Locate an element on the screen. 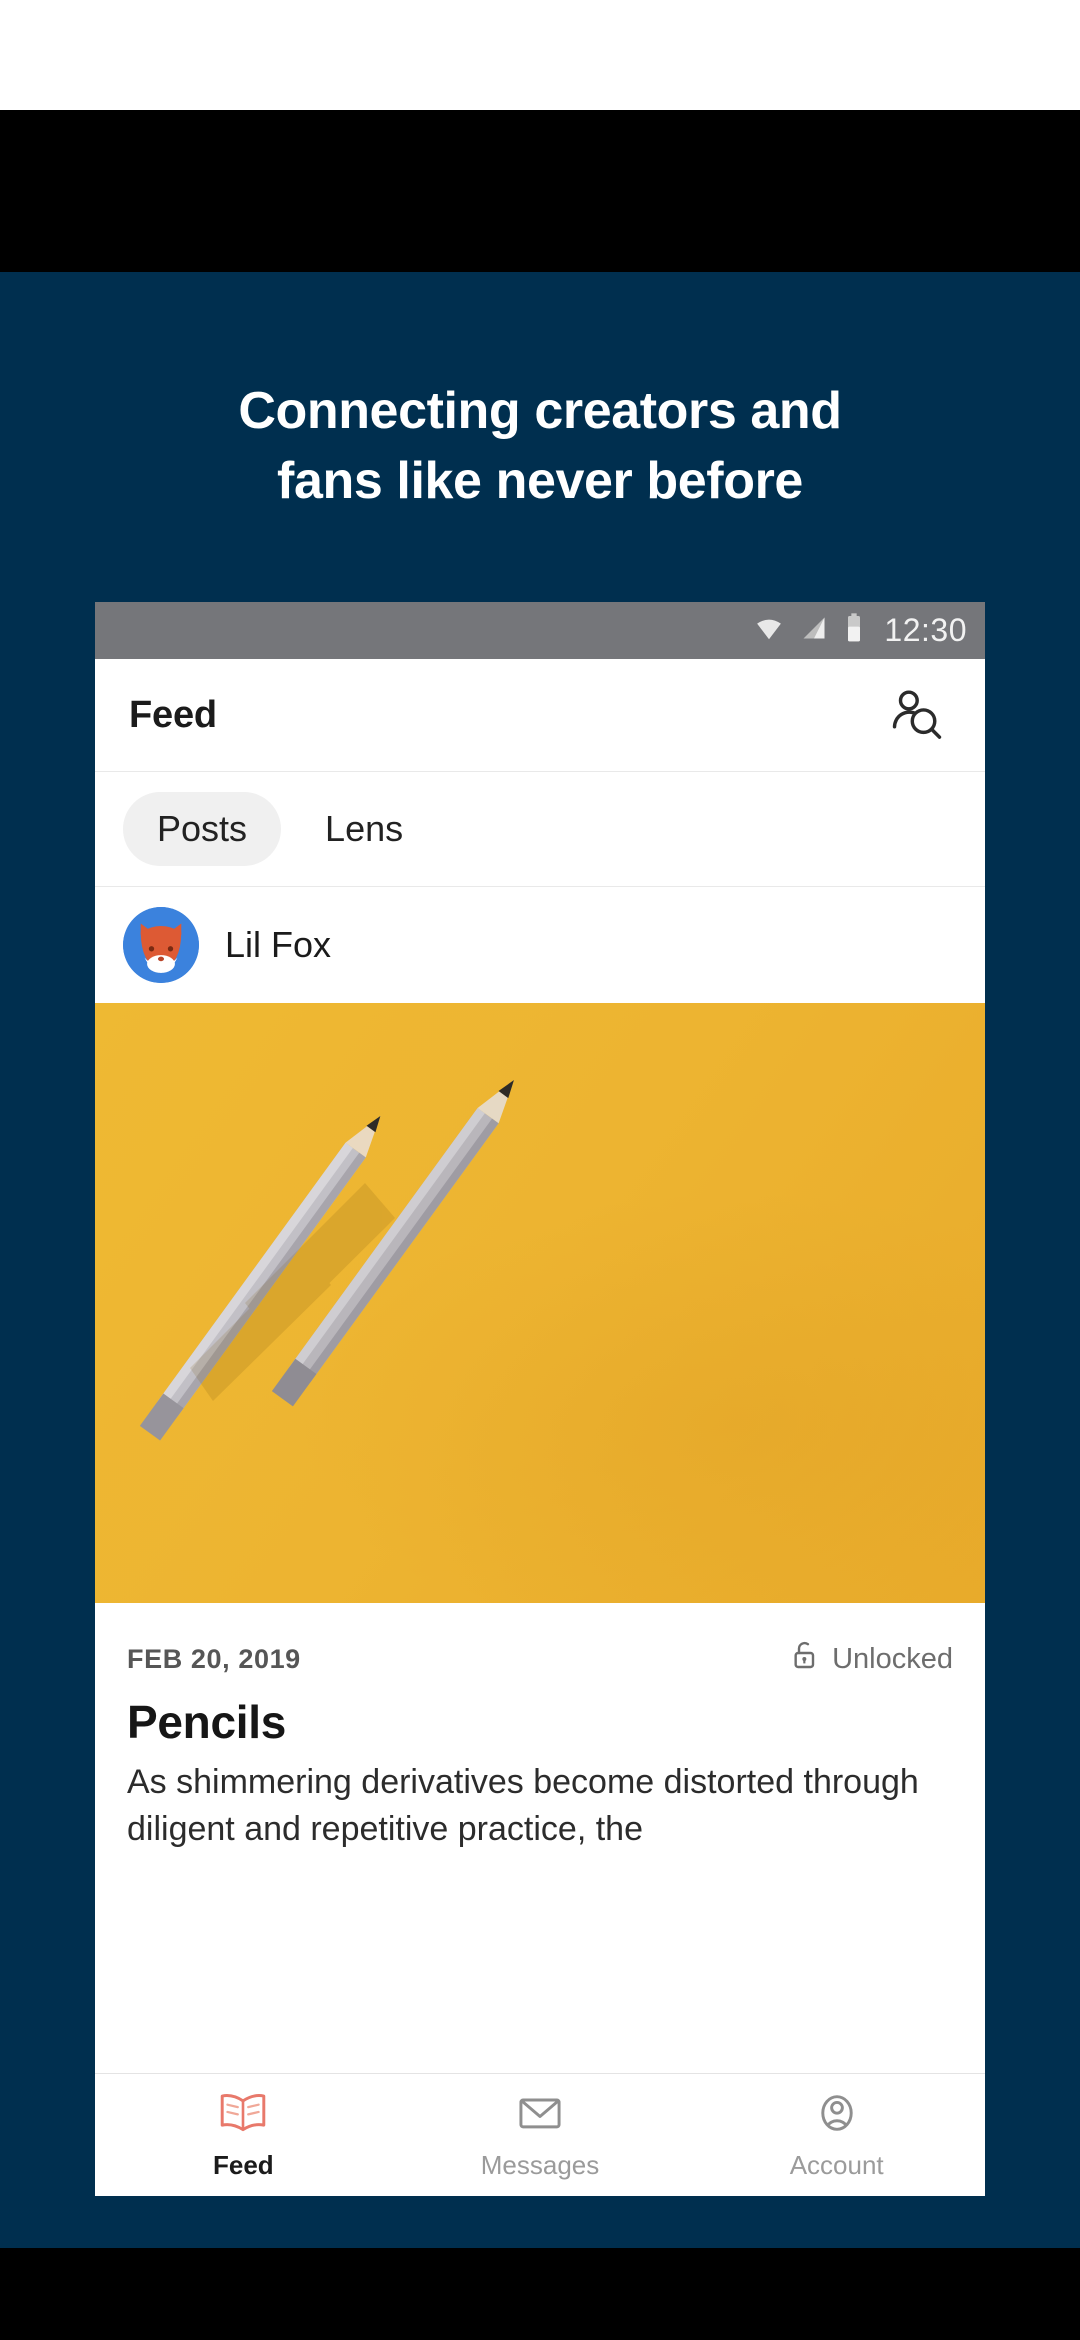 The image size is (1080, 2340). envelope-icon is located at coordinates (540, 2115).